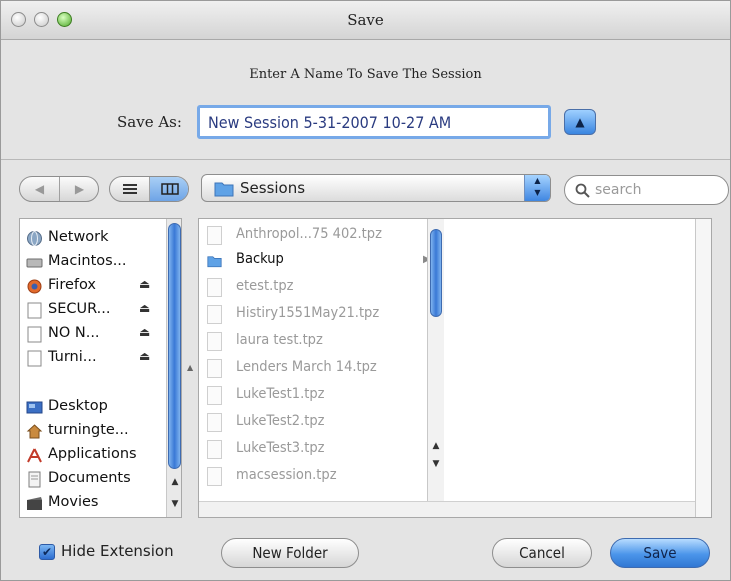 The width and height of the screenshot is (731, 581). I want to click on back-arrow-icon: ◀, so click(39, 189).